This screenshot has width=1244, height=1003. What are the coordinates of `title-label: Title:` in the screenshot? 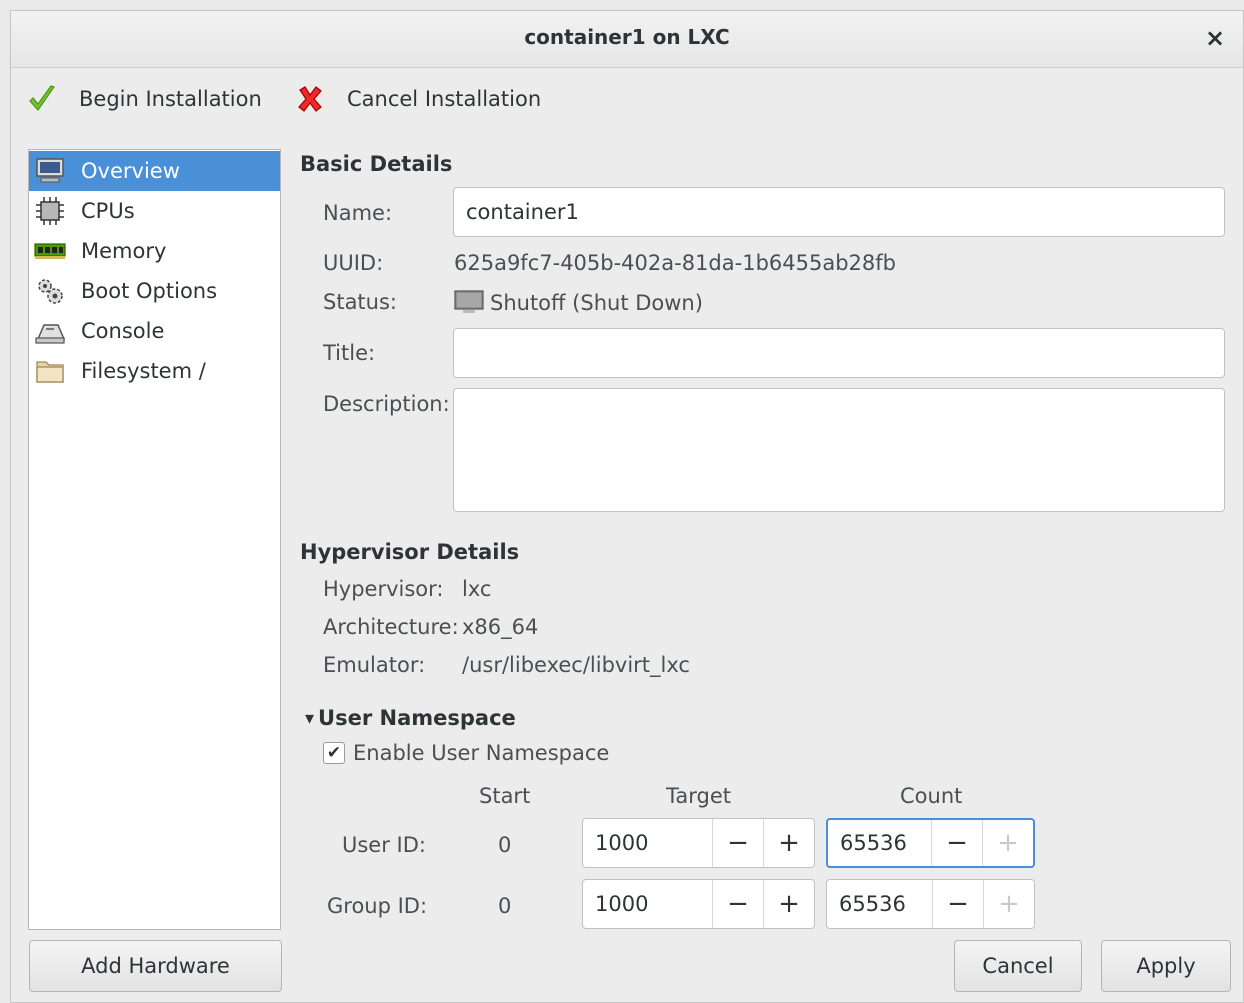 It's located at (349, 353).